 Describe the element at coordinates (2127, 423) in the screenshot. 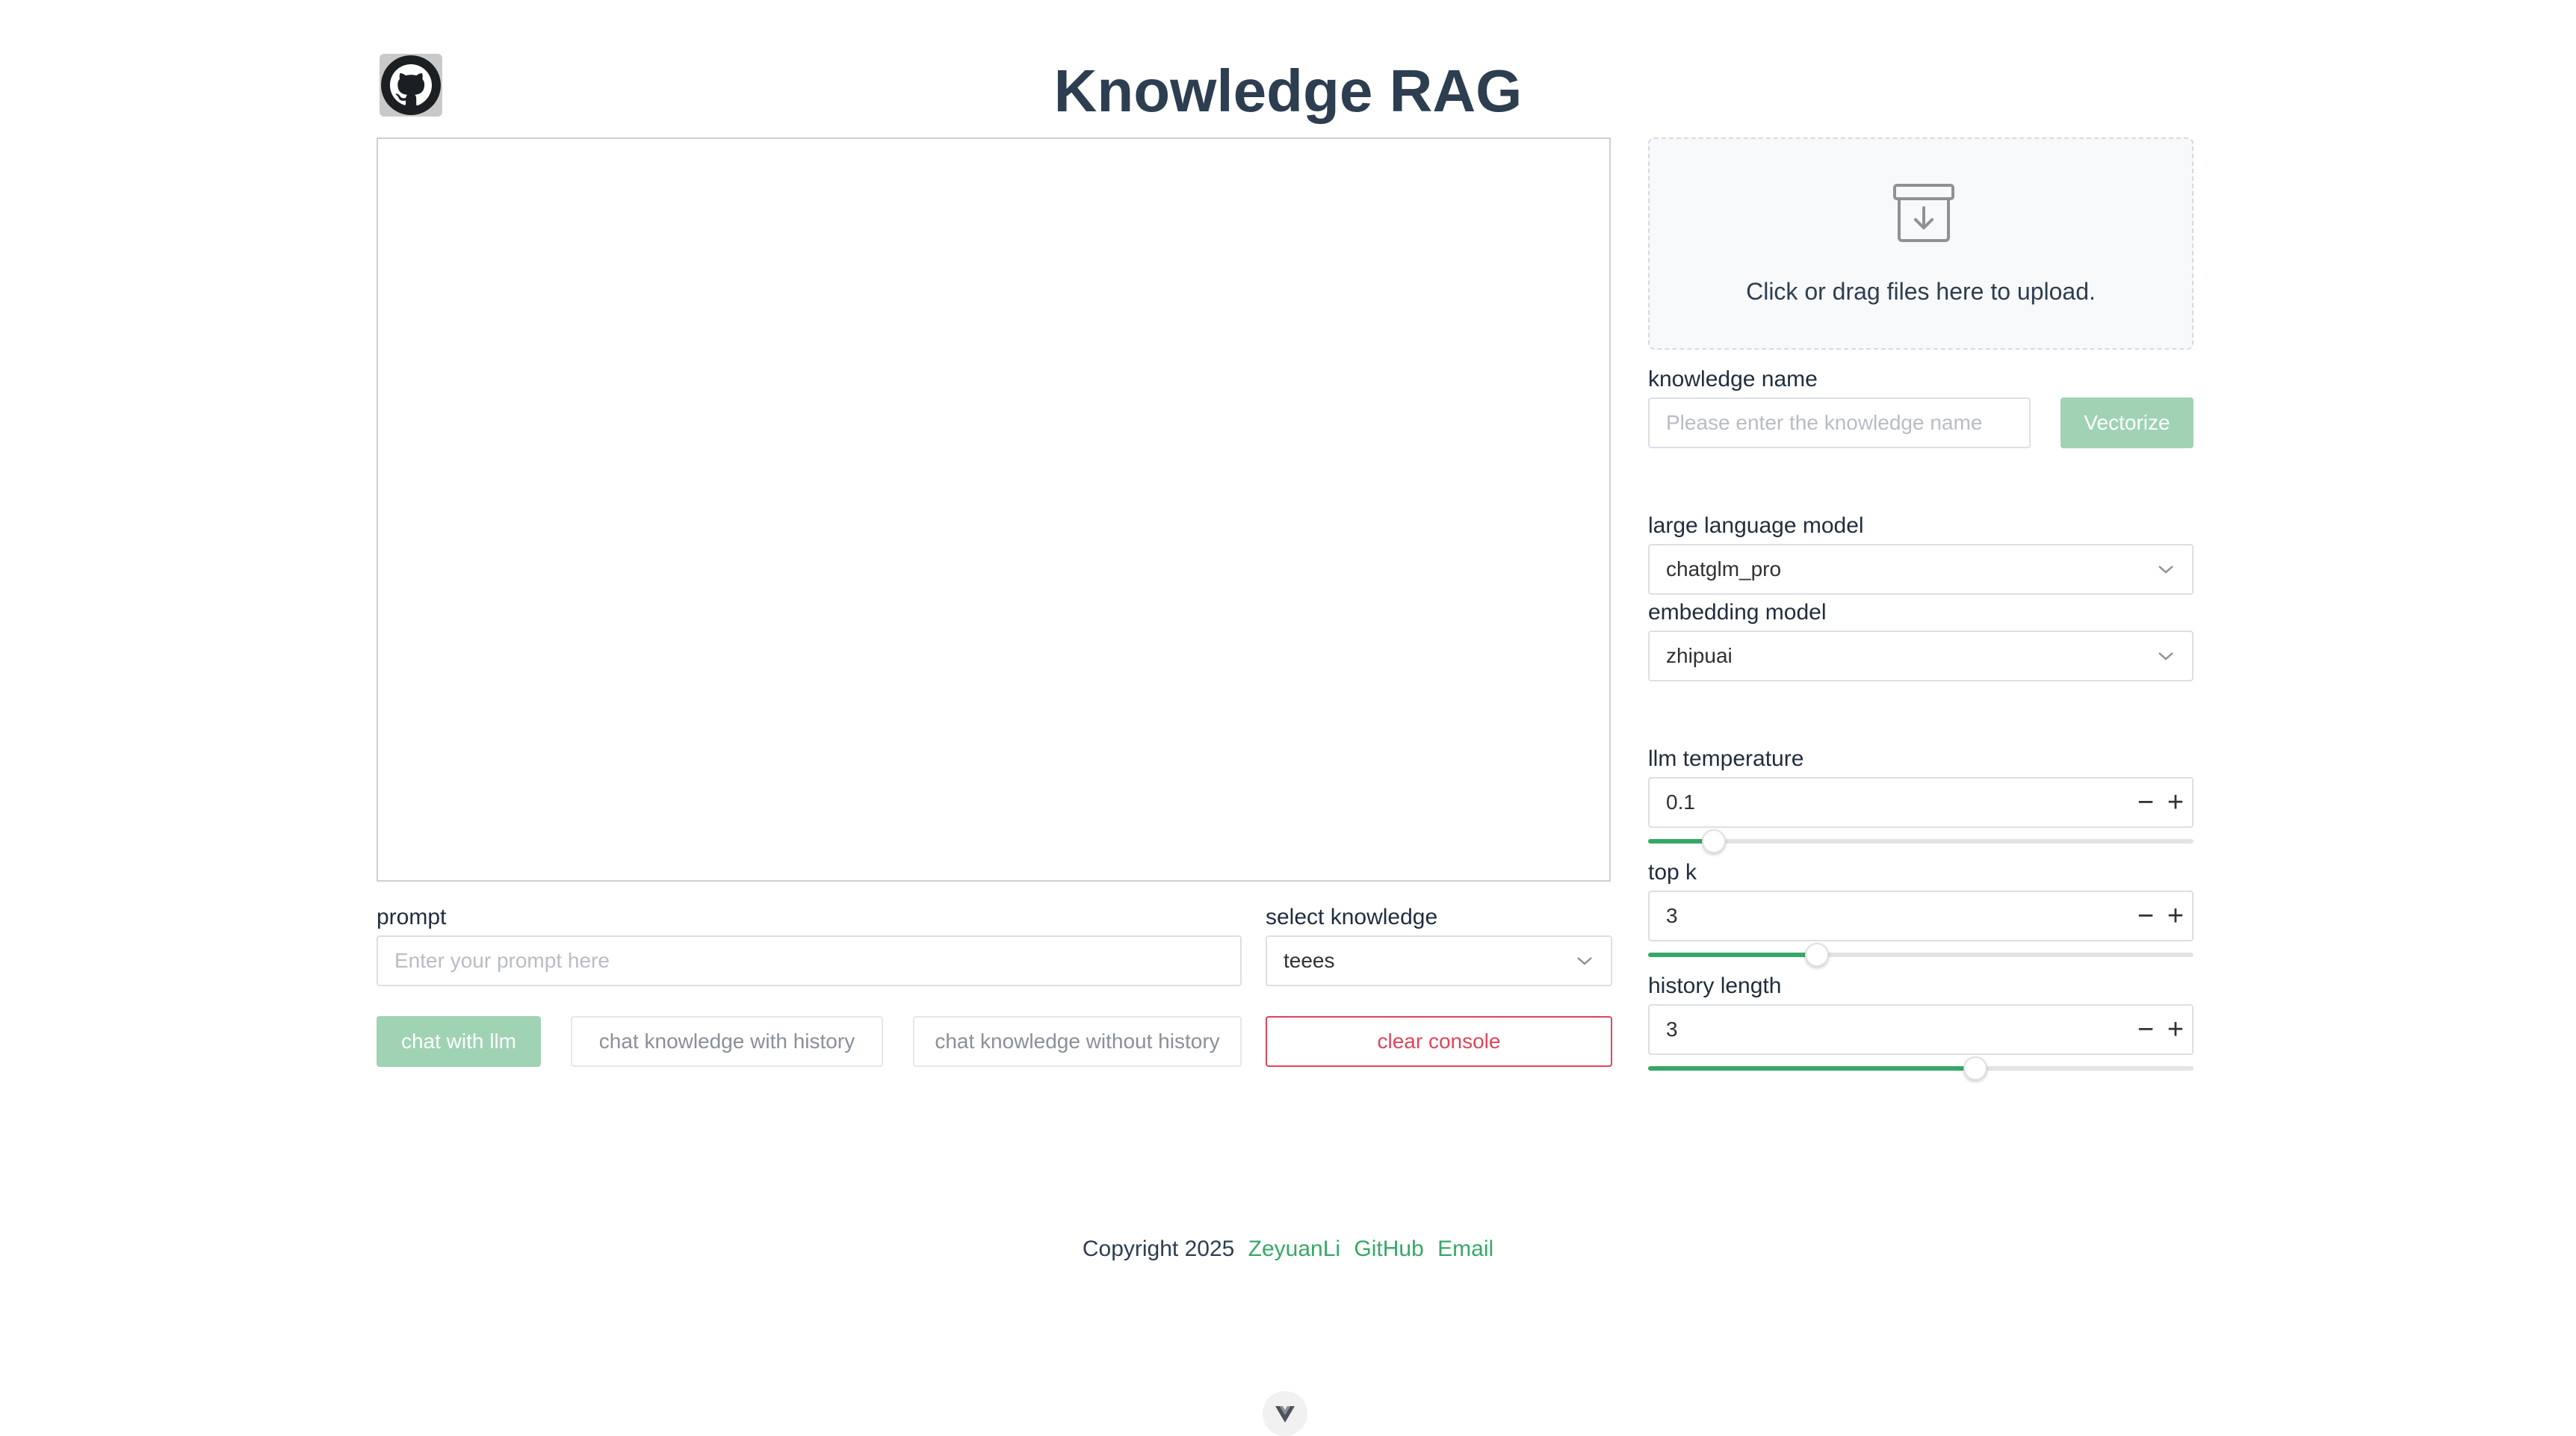

I see `vectorize-button: Vectorize` at that location.